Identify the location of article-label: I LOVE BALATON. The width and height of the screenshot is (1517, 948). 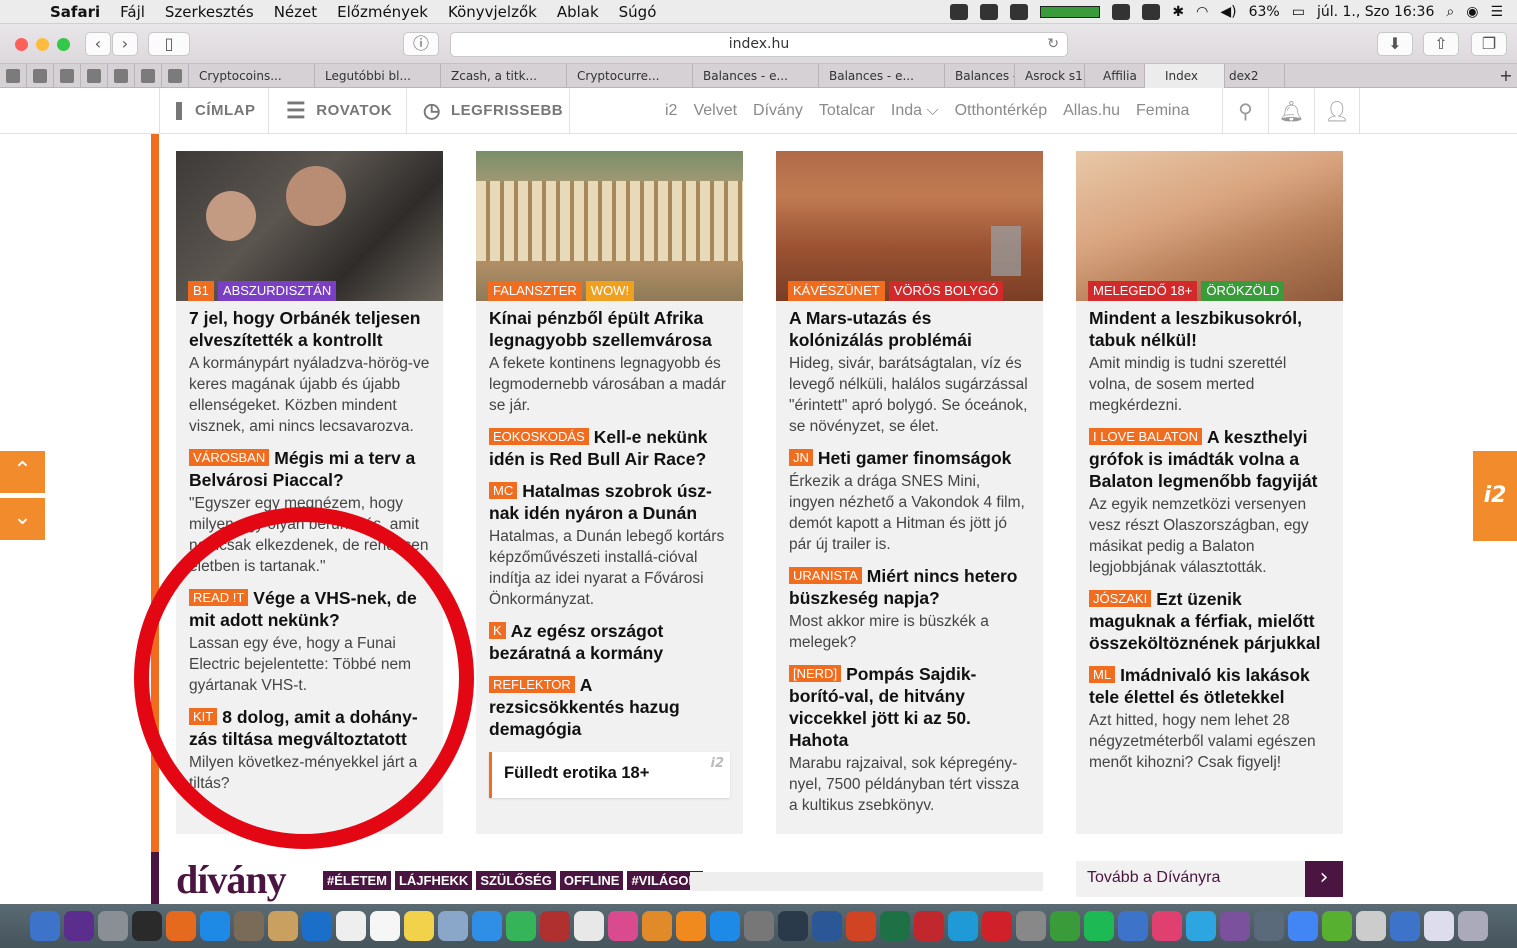
(1146, 436).